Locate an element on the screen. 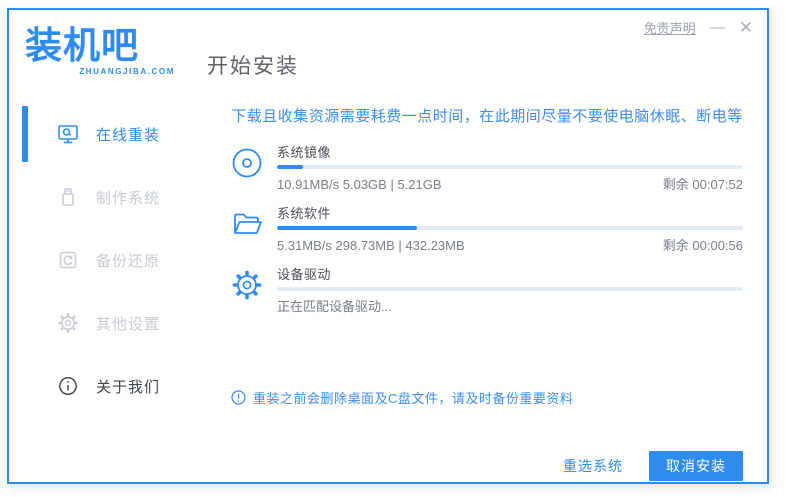 This screenshot has width=786, height=497. sidebar-item-online-reinstall: 在线重装 is located at coordinates (107, 134).